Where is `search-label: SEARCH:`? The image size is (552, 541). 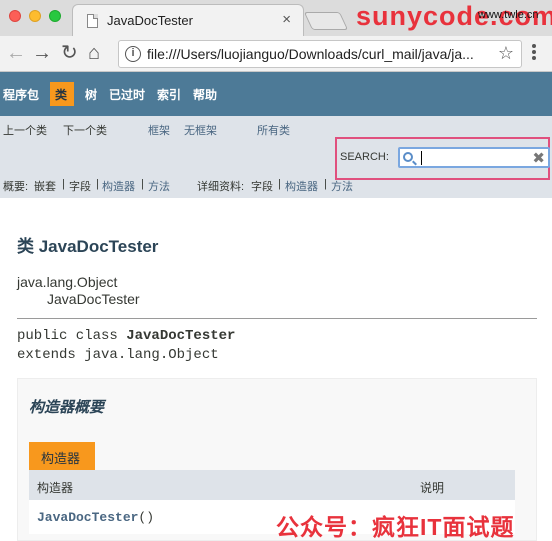
search-label: SEARCH: is located at coordinates (364, 157).